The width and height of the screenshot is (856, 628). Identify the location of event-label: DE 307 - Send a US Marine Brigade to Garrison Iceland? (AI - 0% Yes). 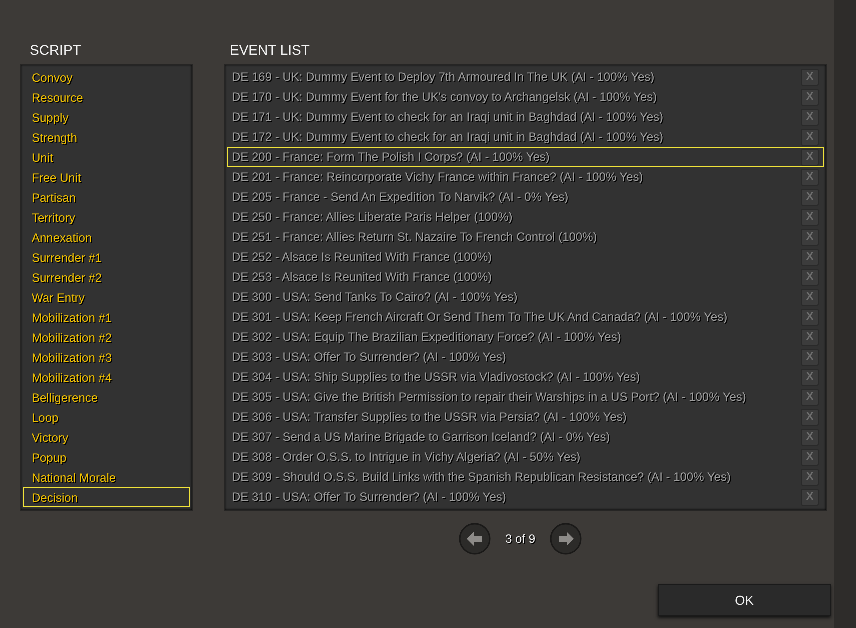
(421, 437).